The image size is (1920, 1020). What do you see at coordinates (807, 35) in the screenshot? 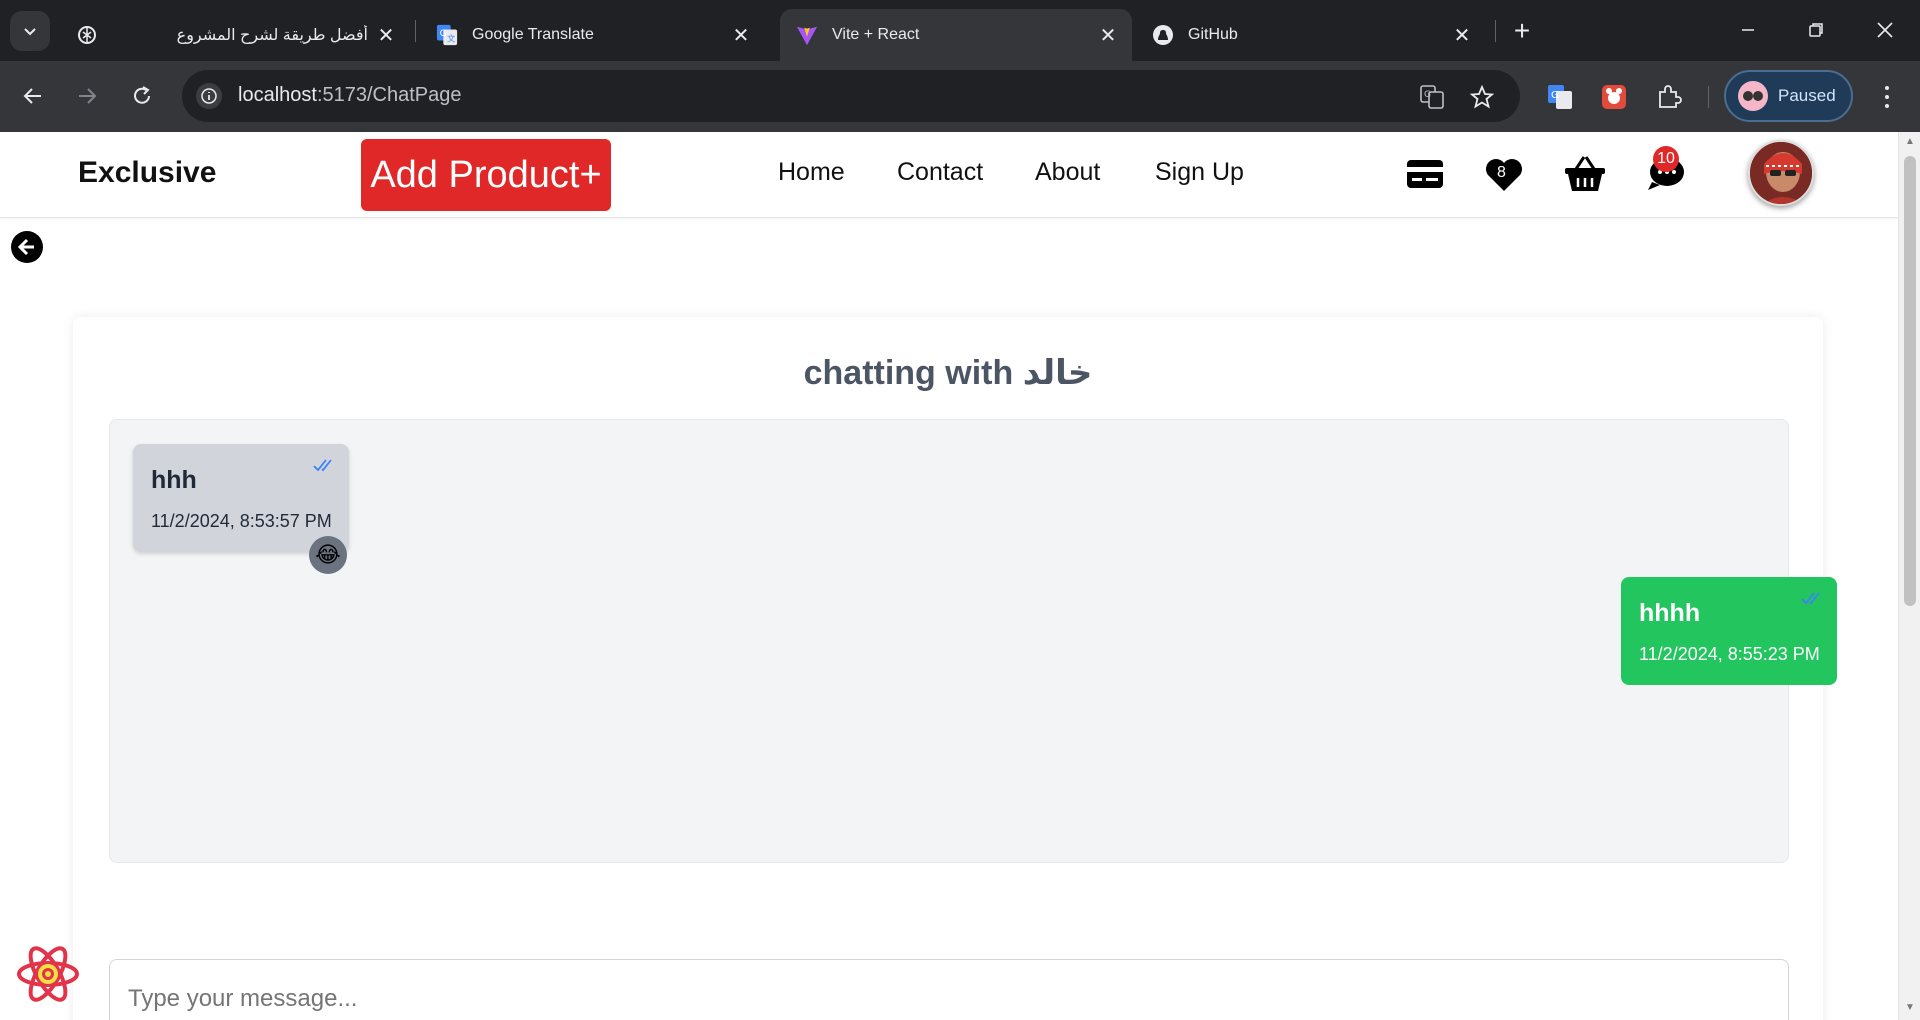
I see `vite-icon` at bounding box center [807, 35].